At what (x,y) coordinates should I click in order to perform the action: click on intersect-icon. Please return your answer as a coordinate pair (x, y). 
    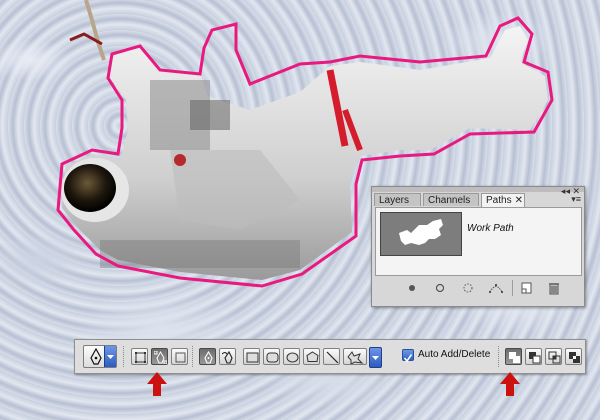
    Looking at the image, I should click on (554, 357).